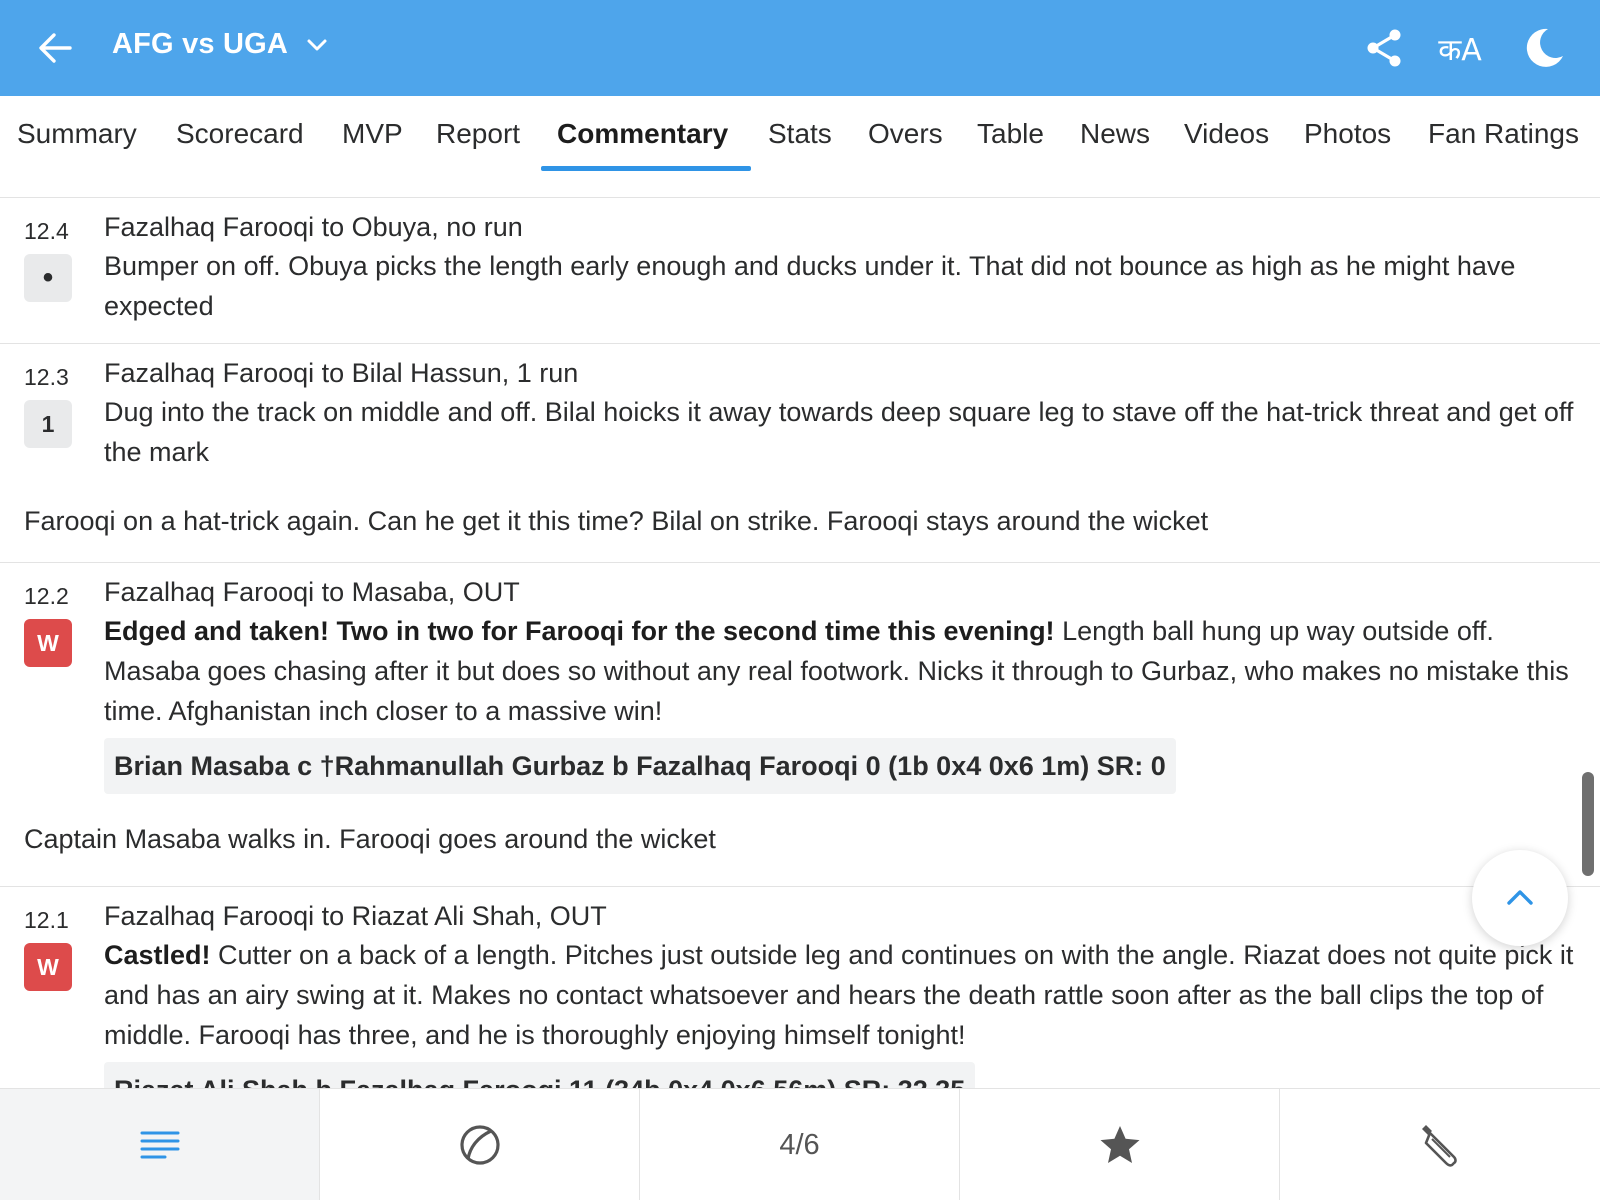 This screenshot has height=1200, width=1600. What do you see at coordinates (341, 373) in the screenshot?
I see `ball-headline: Fazalhaq Farooqi to Bilal Hassun, 1 run` at bounding box center [341, 373].